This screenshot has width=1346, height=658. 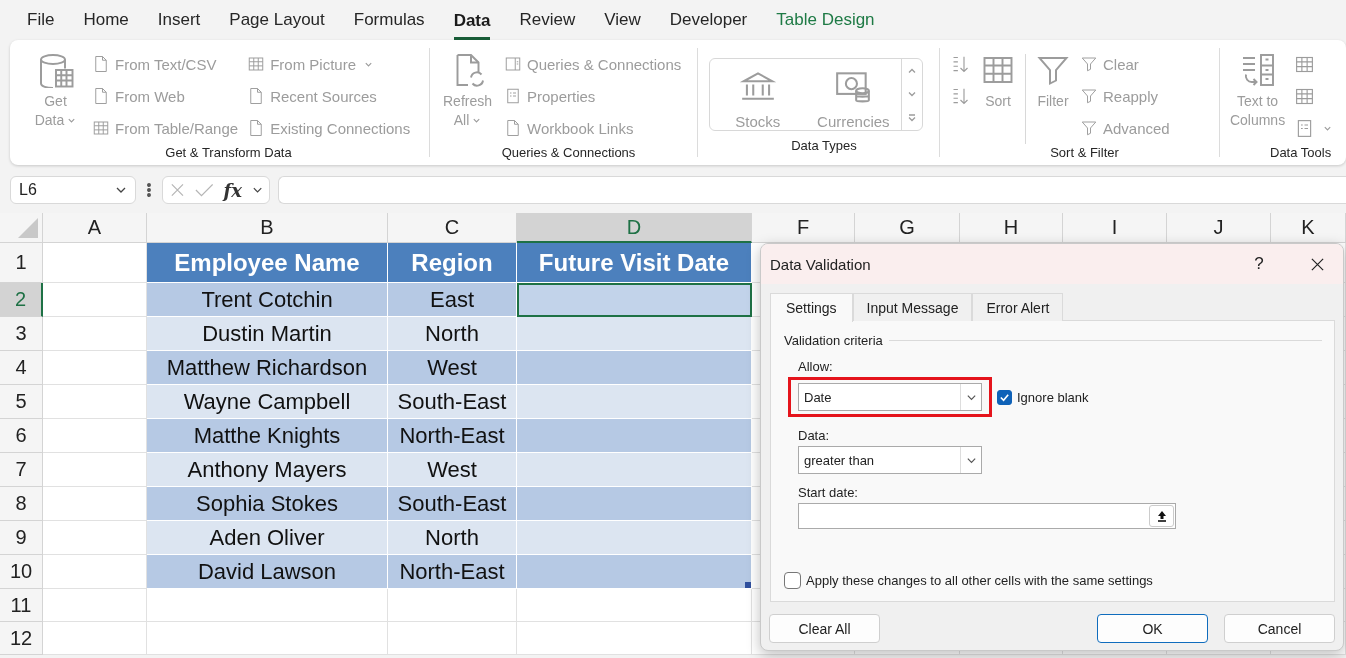 I want to click on table-cell: East, so click(x=452, y=300).